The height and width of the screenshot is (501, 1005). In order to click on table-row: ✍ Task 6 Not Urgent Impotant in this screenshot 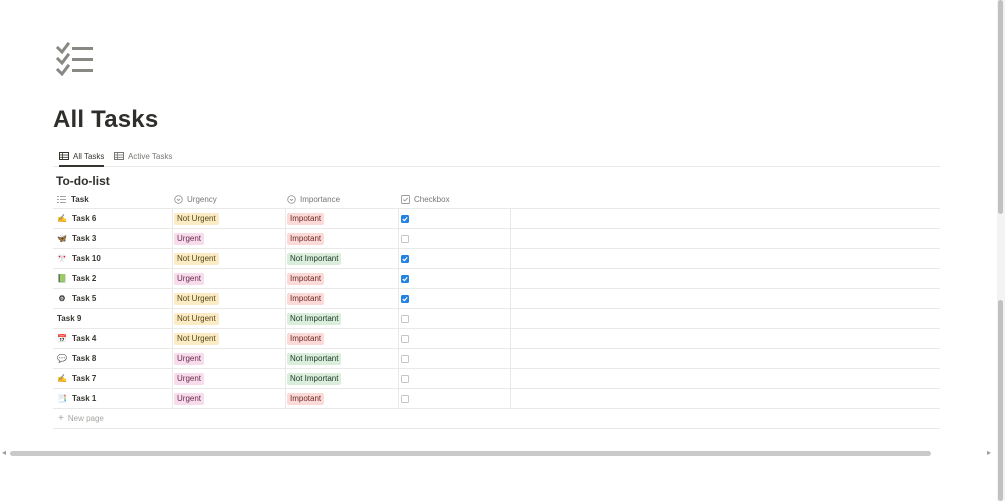, I will do `click(496, 219)`.